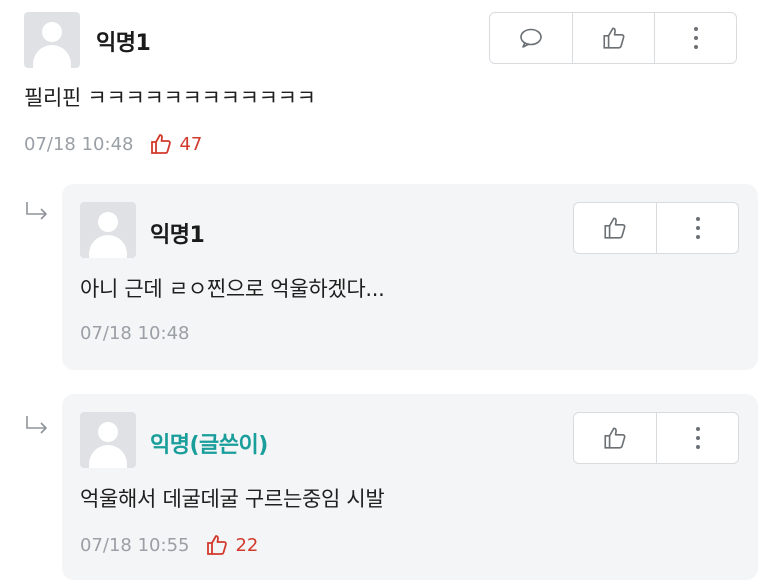  I want to click on reply-meta: 07/18 10:55 22, so click(169, 545).